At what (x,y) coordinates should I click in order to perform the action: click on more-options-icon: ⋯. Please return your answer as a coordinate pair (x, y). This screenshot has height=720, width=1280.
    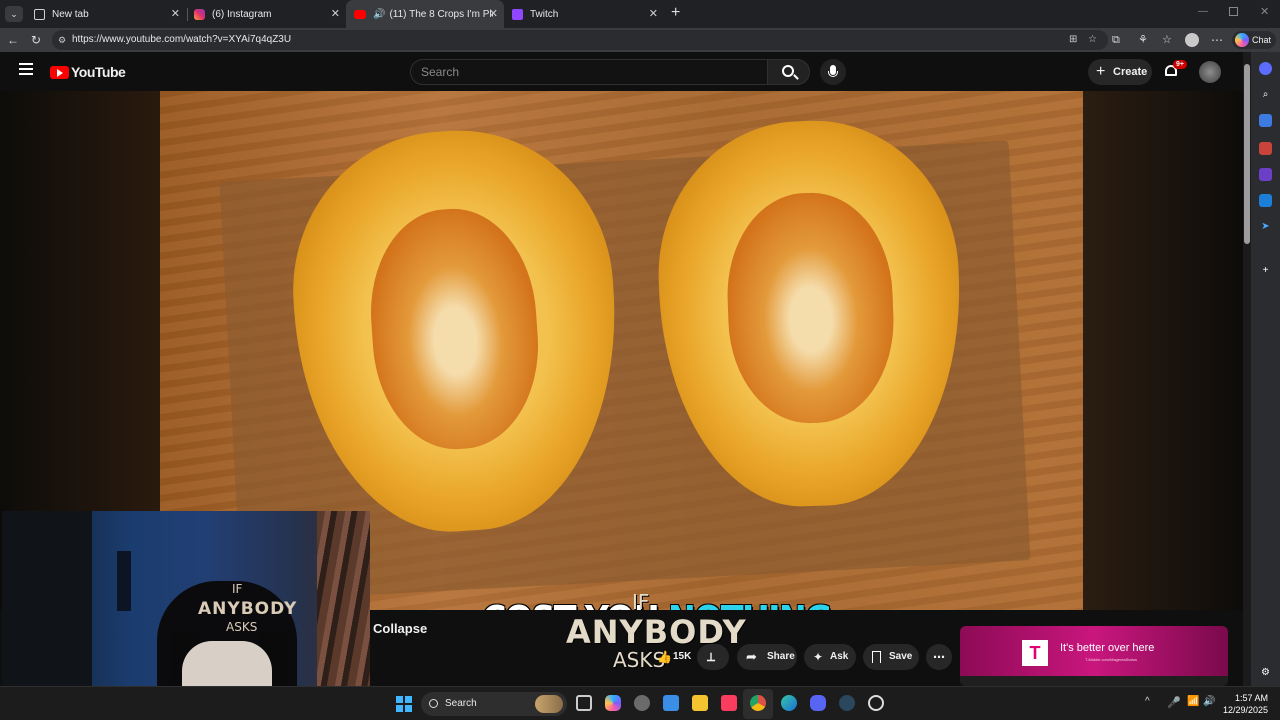
    Looking at the image, I should click on (1217, 40).